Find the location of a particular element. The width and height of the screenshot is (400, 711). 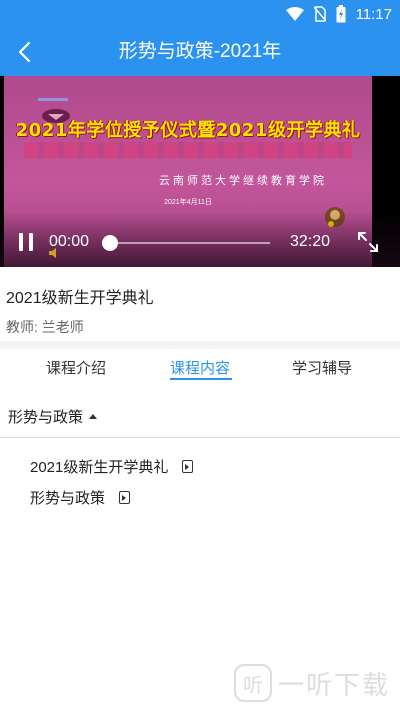

pause-bar-right is located at coordinates (31, 242).